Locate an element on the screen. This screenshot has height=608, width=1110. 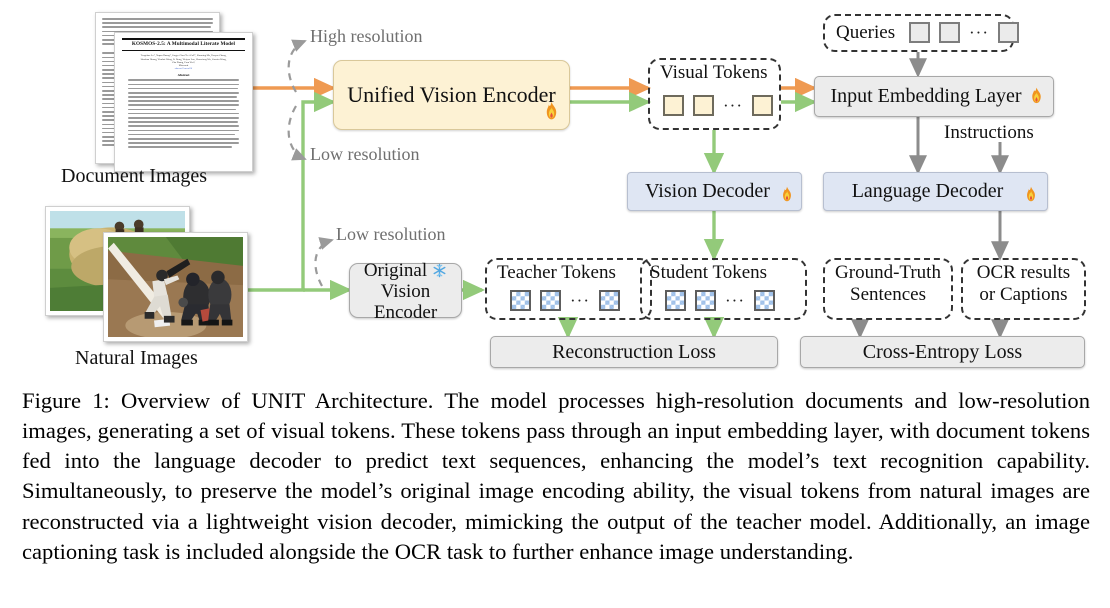
doc-abstract-body is located at coordinates (183, 113).